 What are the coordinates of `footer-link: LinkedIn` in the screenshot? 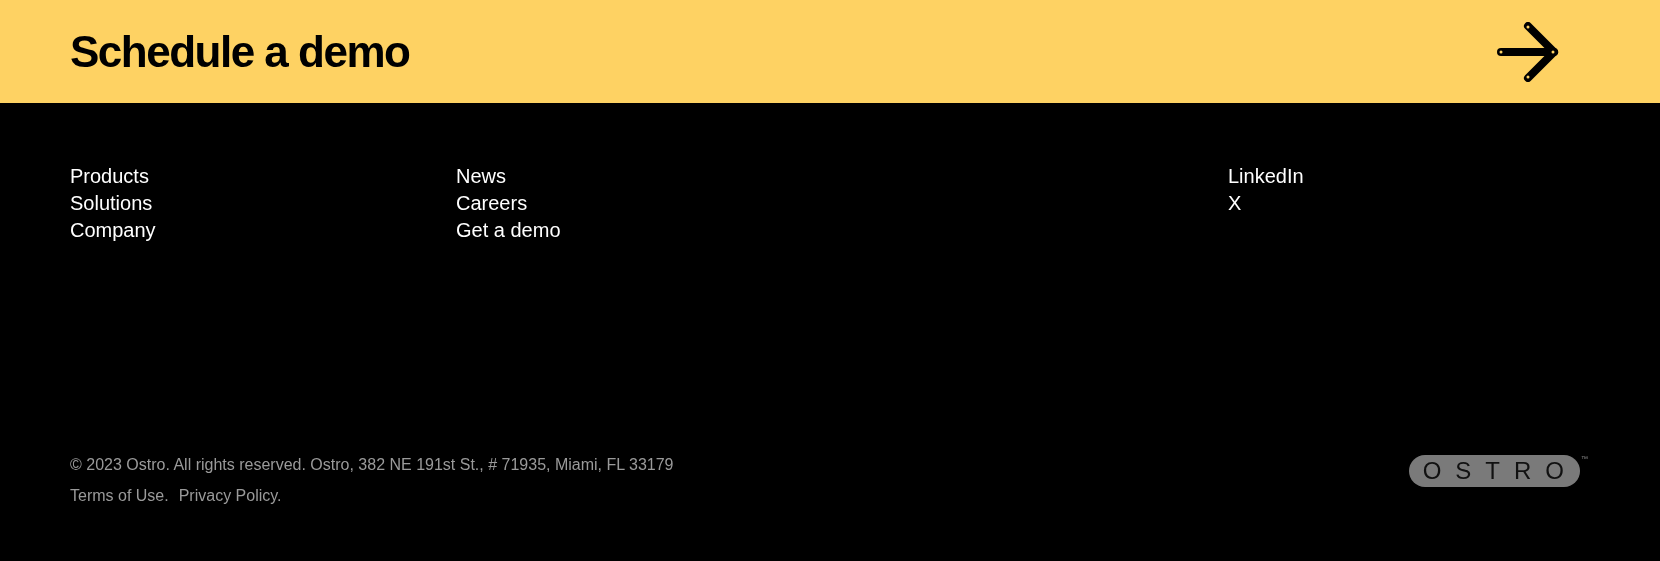 It's located at (1266, 176).